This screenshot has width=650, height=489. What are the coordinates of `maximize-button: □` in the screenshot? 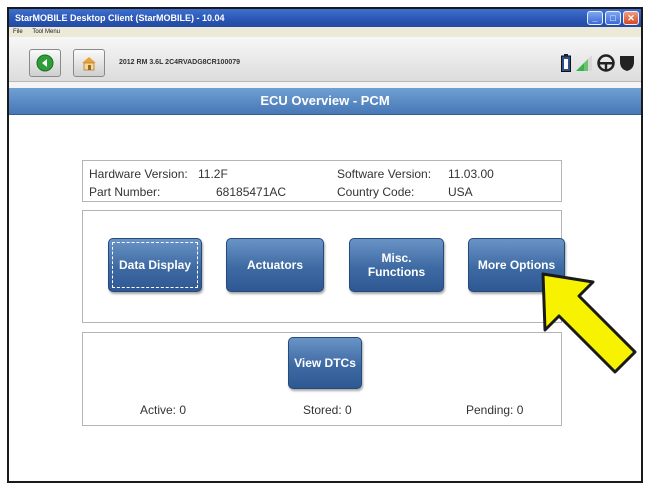 It's located at (613, 18).